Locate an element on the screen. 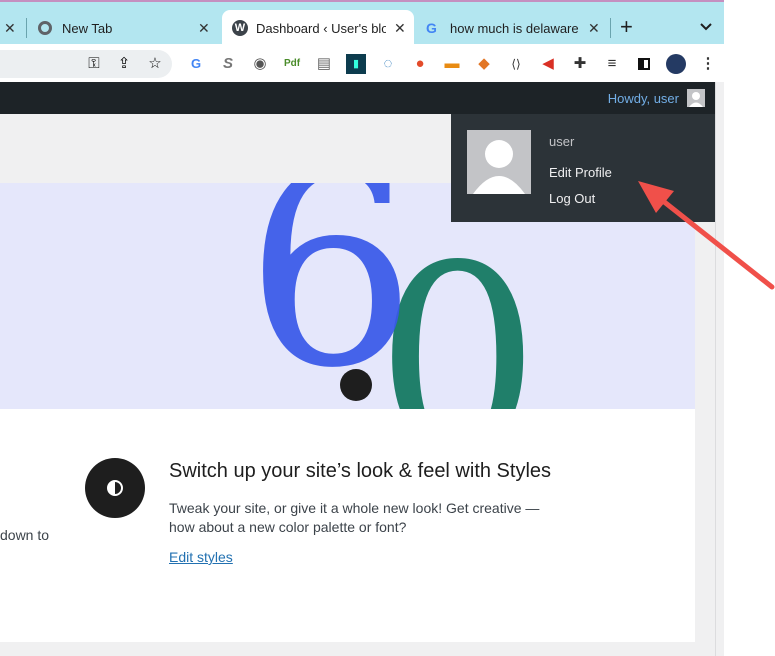  pdf-icon: Pdf is located at coordinates (292, 64).